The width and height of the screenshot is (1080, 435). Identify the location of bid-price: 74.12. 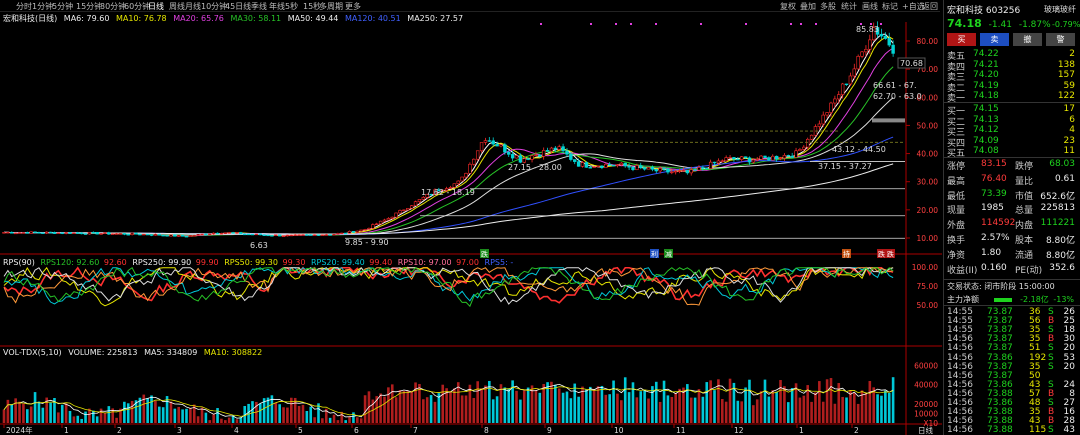
(986, 130).